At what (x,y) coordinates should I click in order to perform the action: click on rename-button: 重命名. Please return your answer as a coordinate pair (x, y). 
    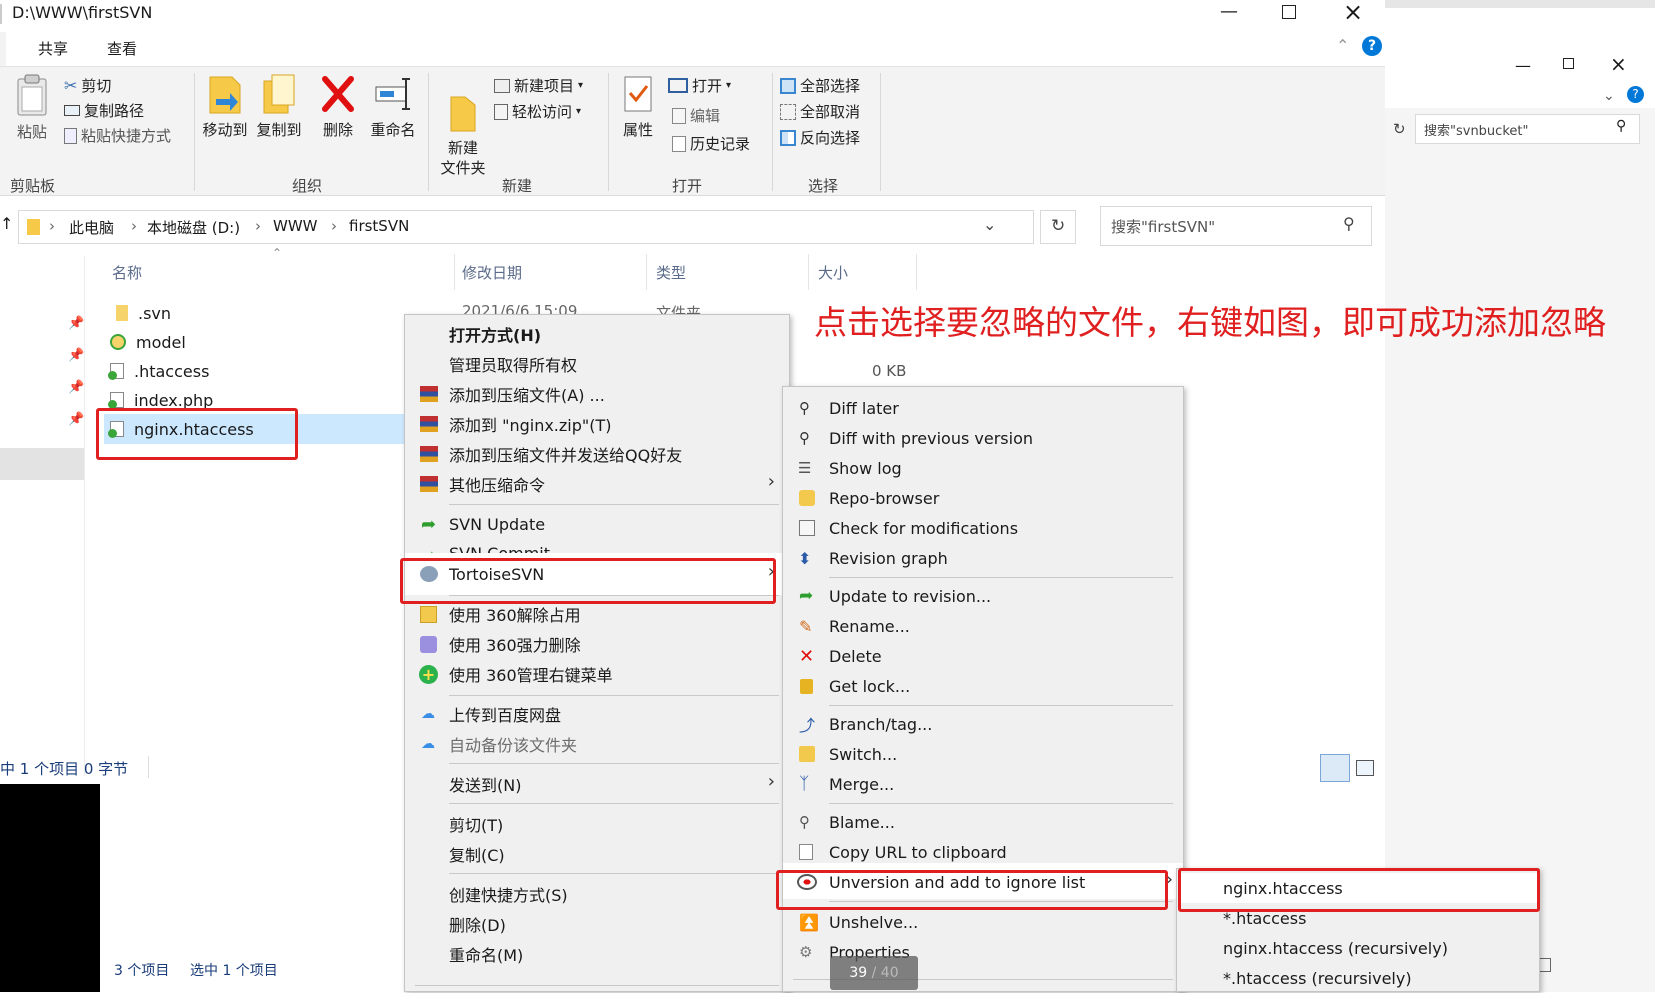
    Looking at the image, I should click on (393, 106).